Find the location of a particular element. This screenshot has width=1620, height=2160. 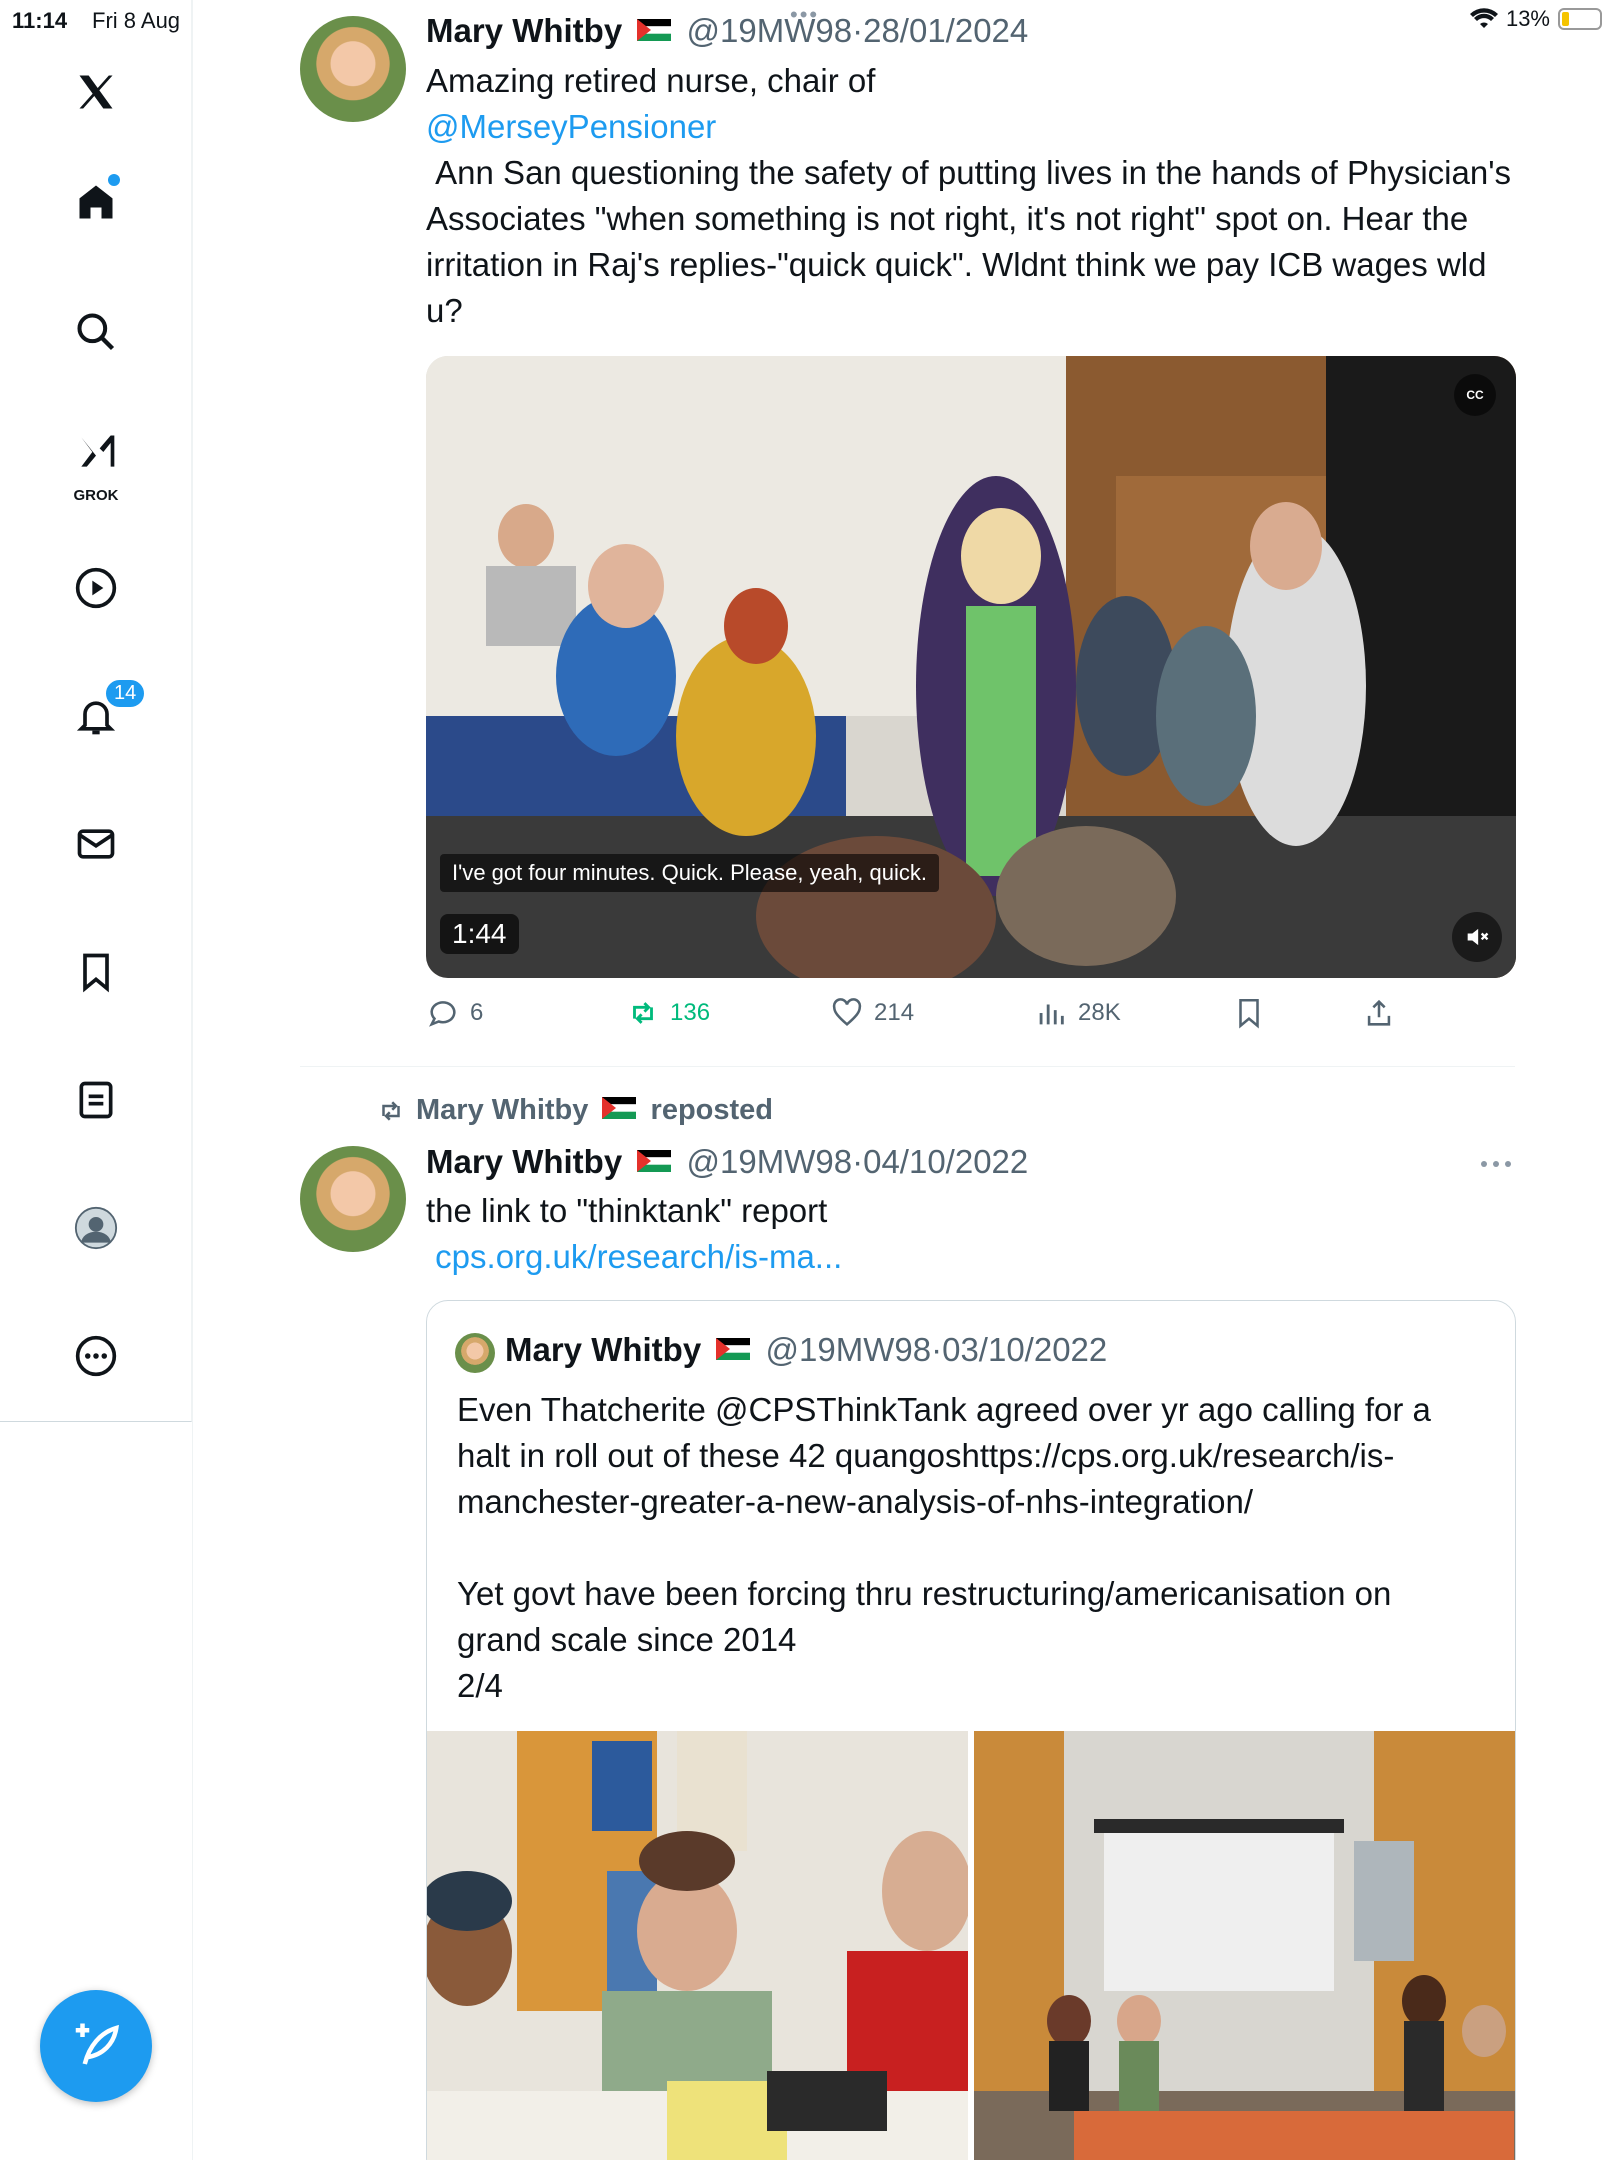

tweet2-date: 04/10/2022 is located at coordinates (945, 1161).